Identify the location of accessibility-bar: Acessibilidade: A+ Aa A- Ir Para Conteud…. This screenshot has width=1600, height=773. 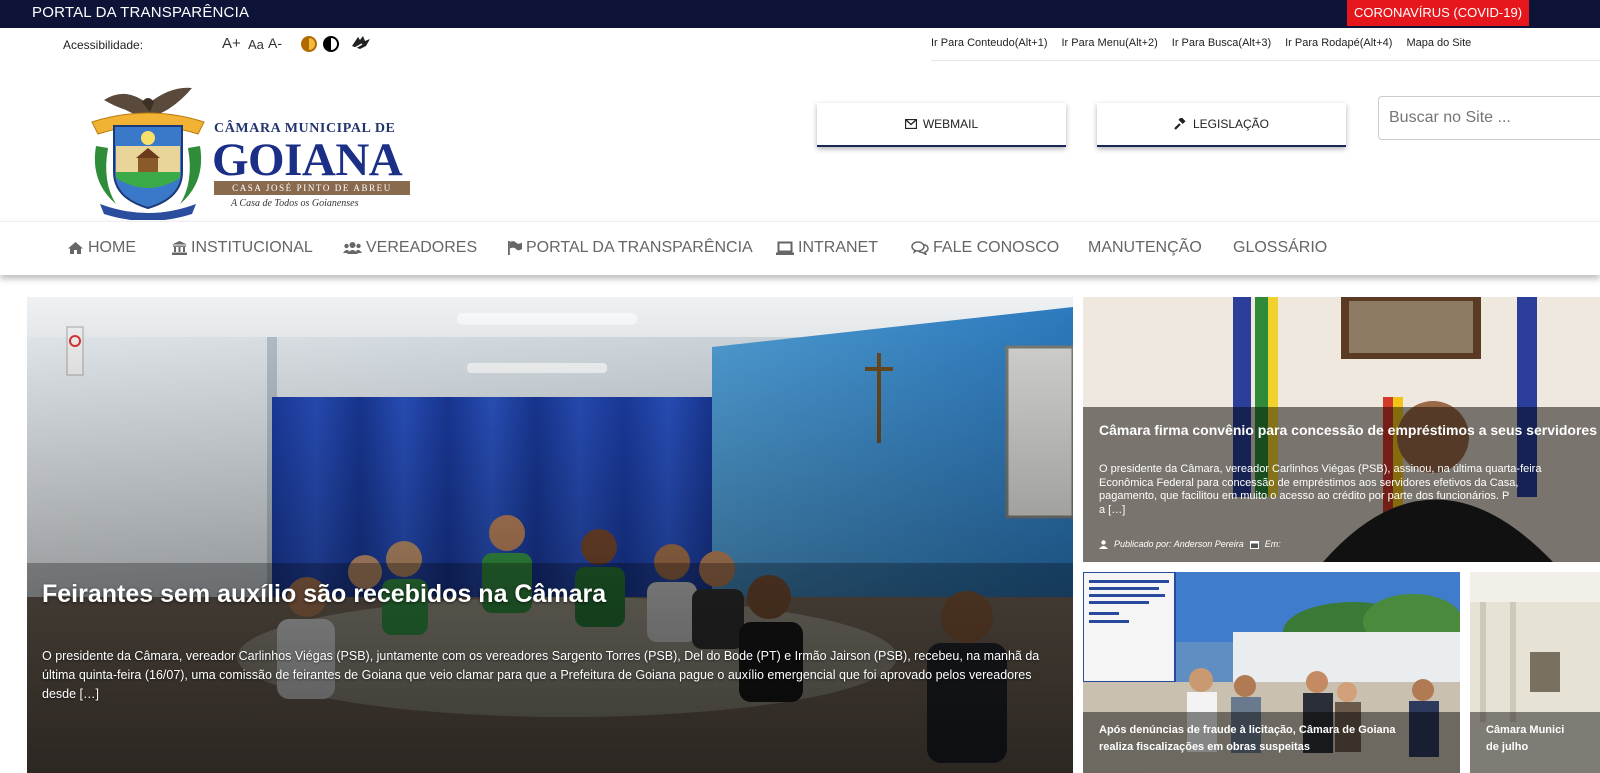
(800, 43).